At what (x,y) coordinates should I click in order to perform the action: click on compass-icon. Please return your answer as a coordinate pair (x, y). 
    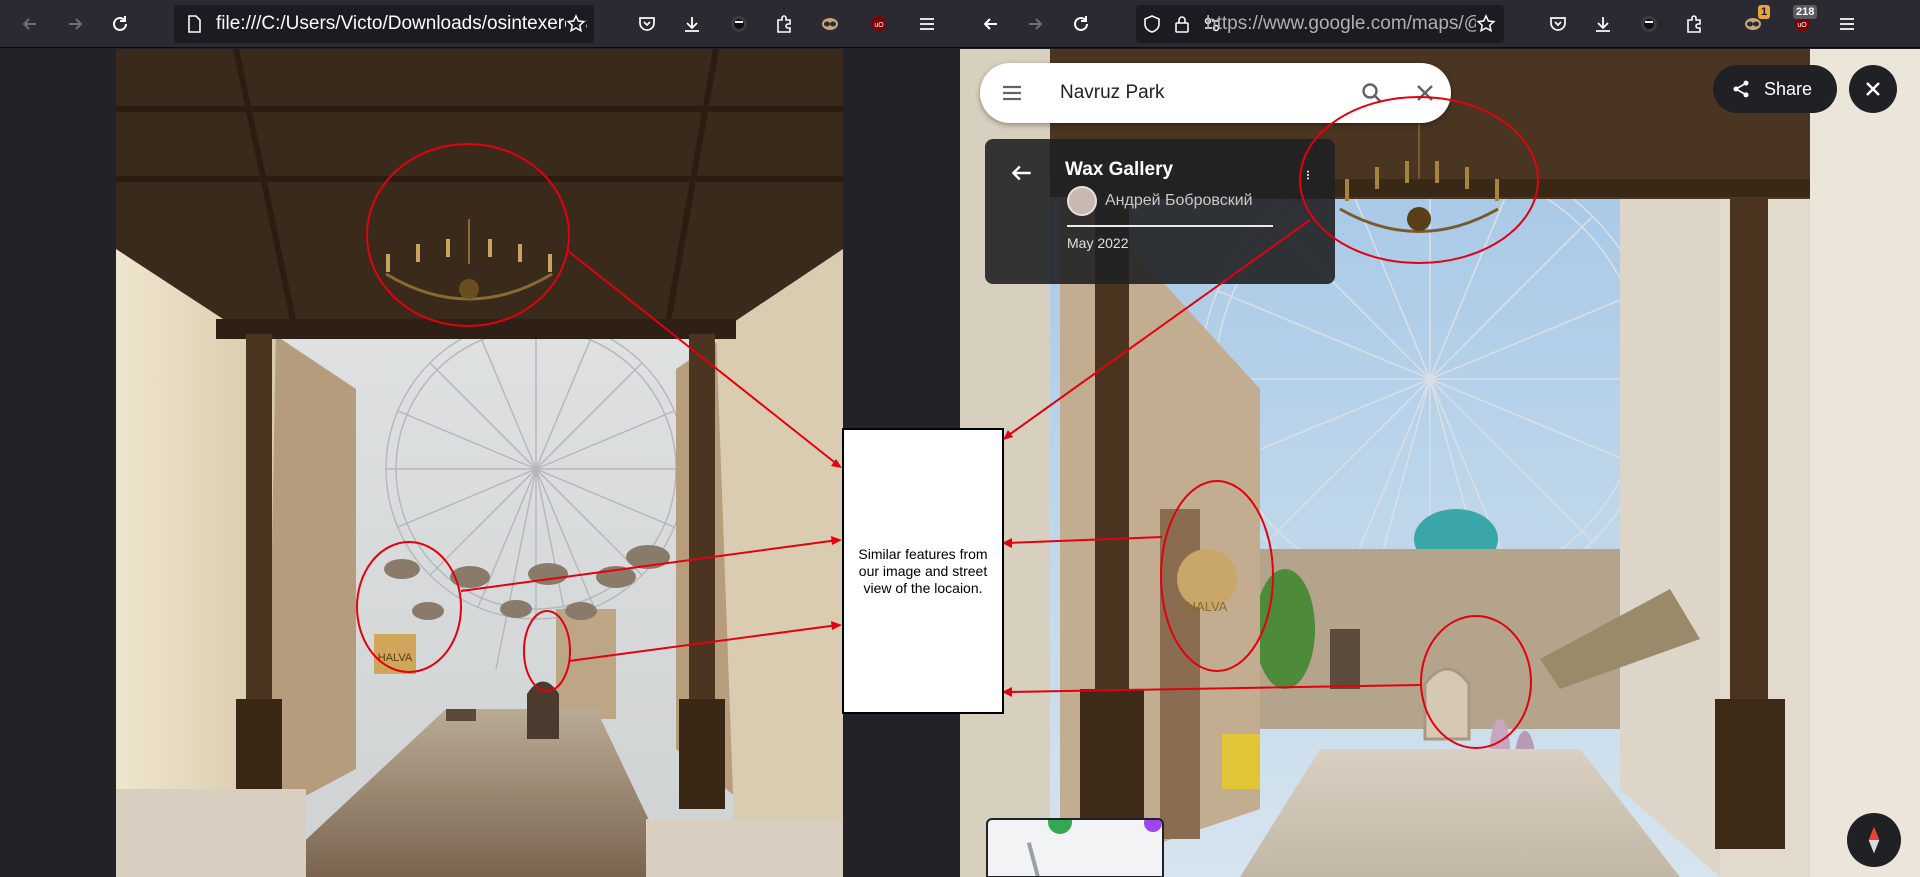
    Looking at the image, I should click on (1874, 840).